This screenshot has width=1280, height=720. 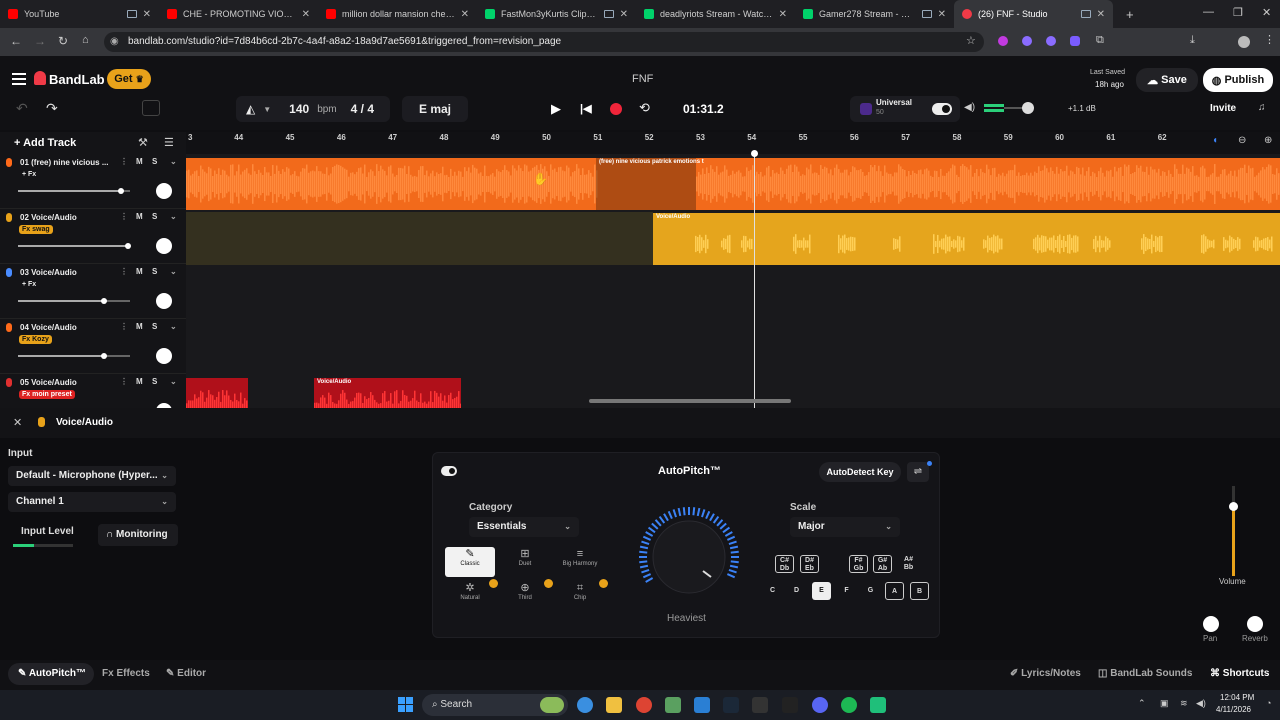 What do you see at coordinates (733, 143) in the screenshot?
I see `timeline-ruler: 3 44 45 46 47 48 49 50 51 52 53 54 55 56 57 58 59 60 61 62` at bounding box center [733, 143].